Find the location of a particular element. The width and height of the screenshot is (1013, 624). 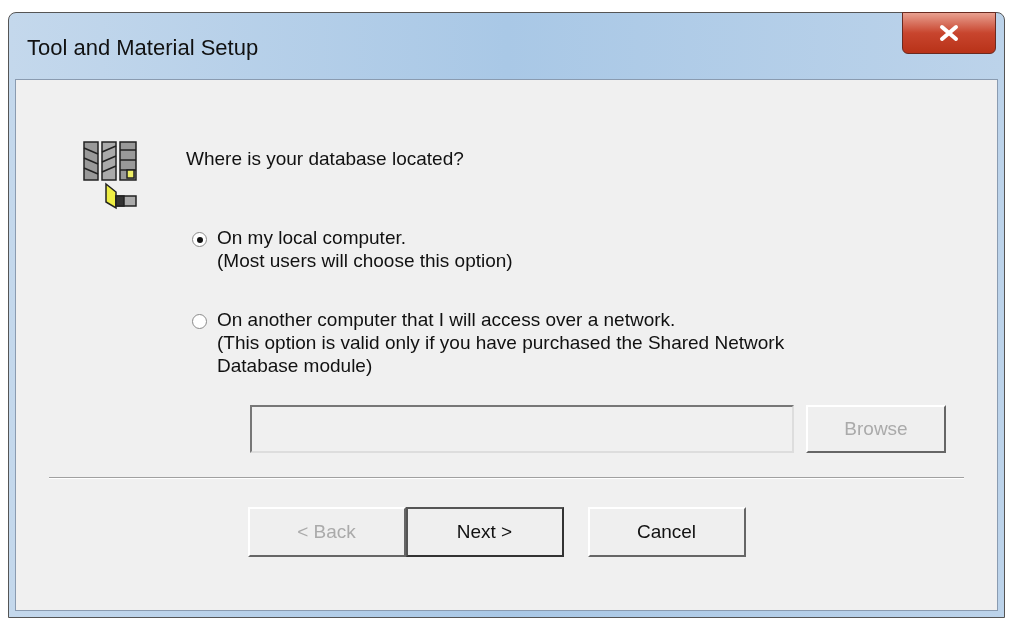

question-text: Where is your database located? is located at coordinates (325, 159).